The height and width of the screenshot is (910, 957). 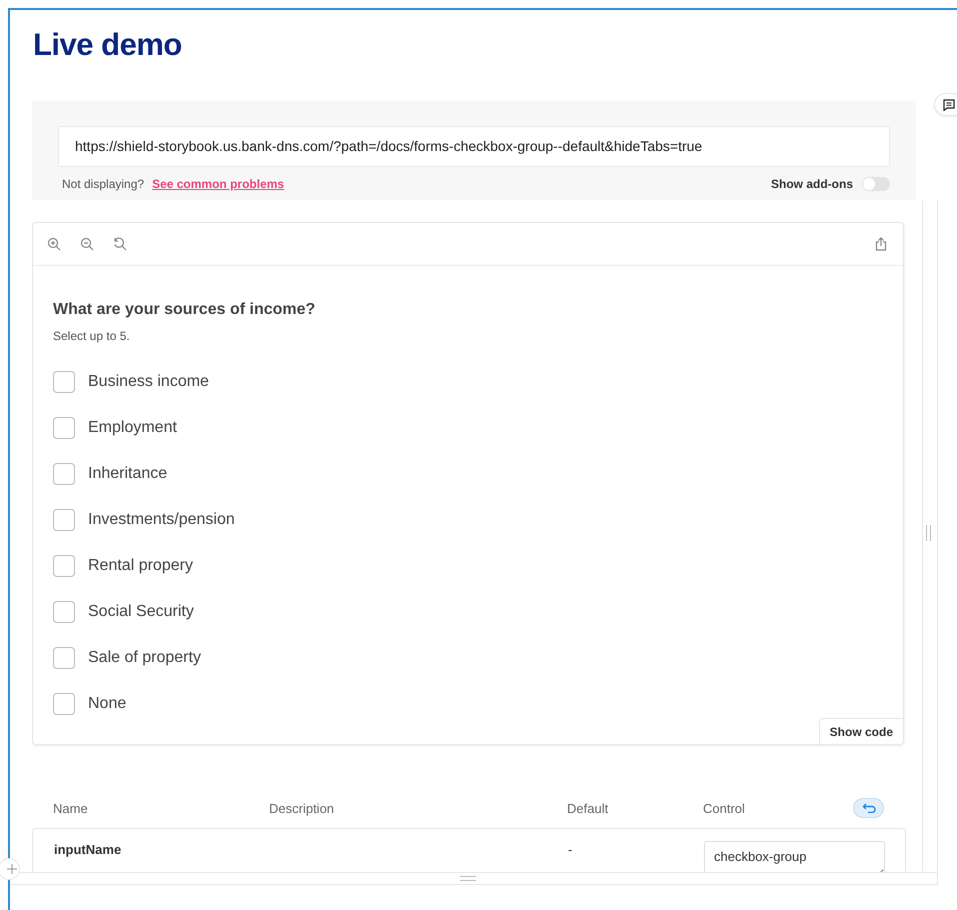 I want to click on option-label: Business income, so click(x=148, y=382).